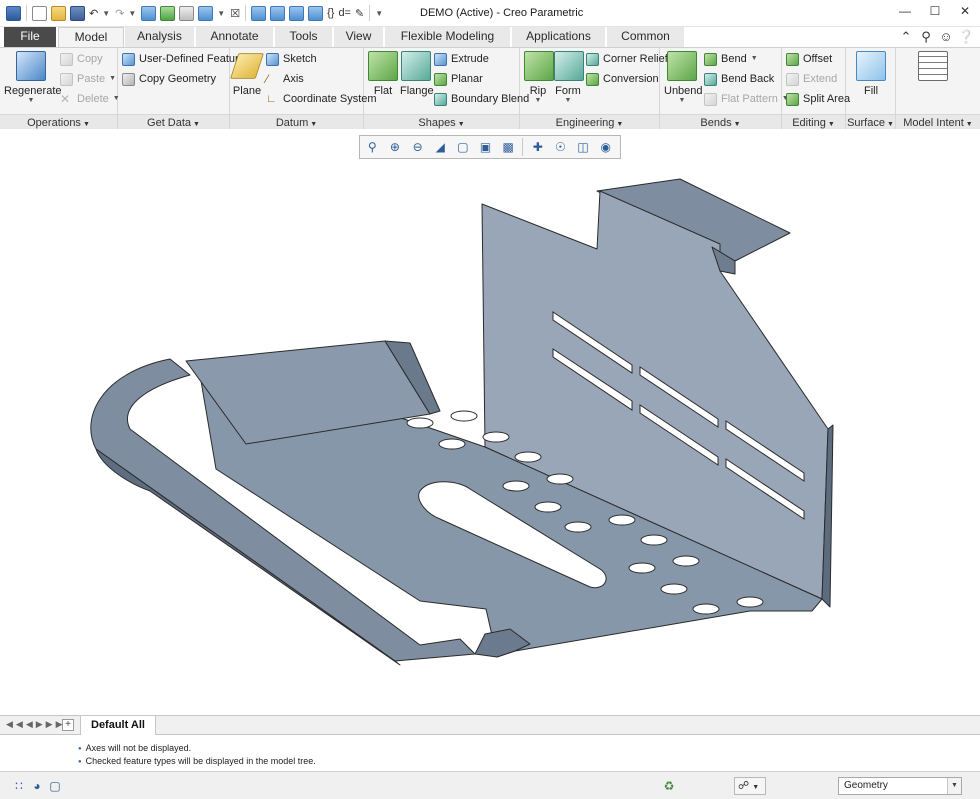 This screenshot has width=980, height=799. I want to click on tab-analysis: Analysis, so click(160, 37).